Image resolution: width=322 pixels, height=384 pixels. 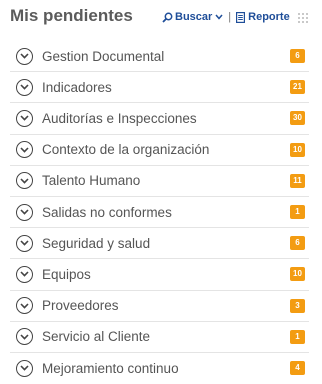 I want to click on list-item: Salidas no conformes 1, so click(x=159, y=213).